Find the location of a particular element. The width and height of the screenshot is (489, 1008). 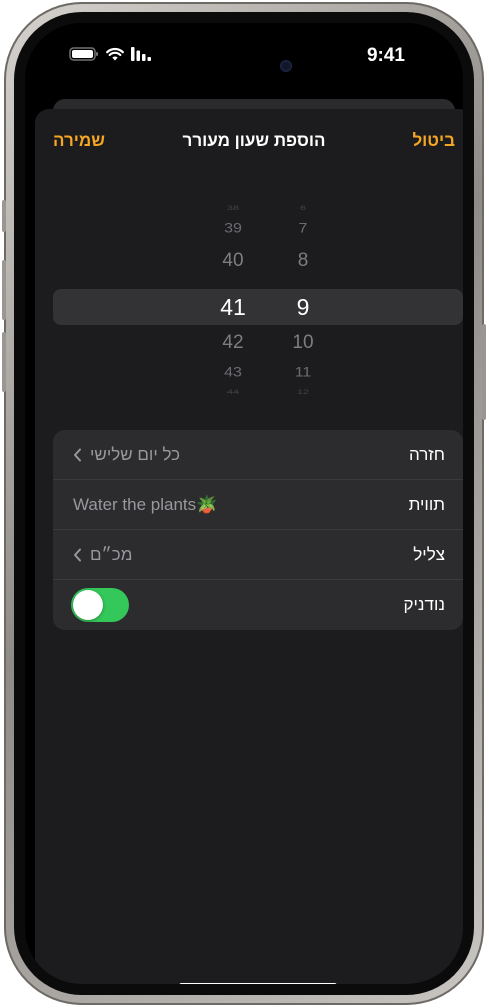

toggle-knob is located at coordinates (88, 605).